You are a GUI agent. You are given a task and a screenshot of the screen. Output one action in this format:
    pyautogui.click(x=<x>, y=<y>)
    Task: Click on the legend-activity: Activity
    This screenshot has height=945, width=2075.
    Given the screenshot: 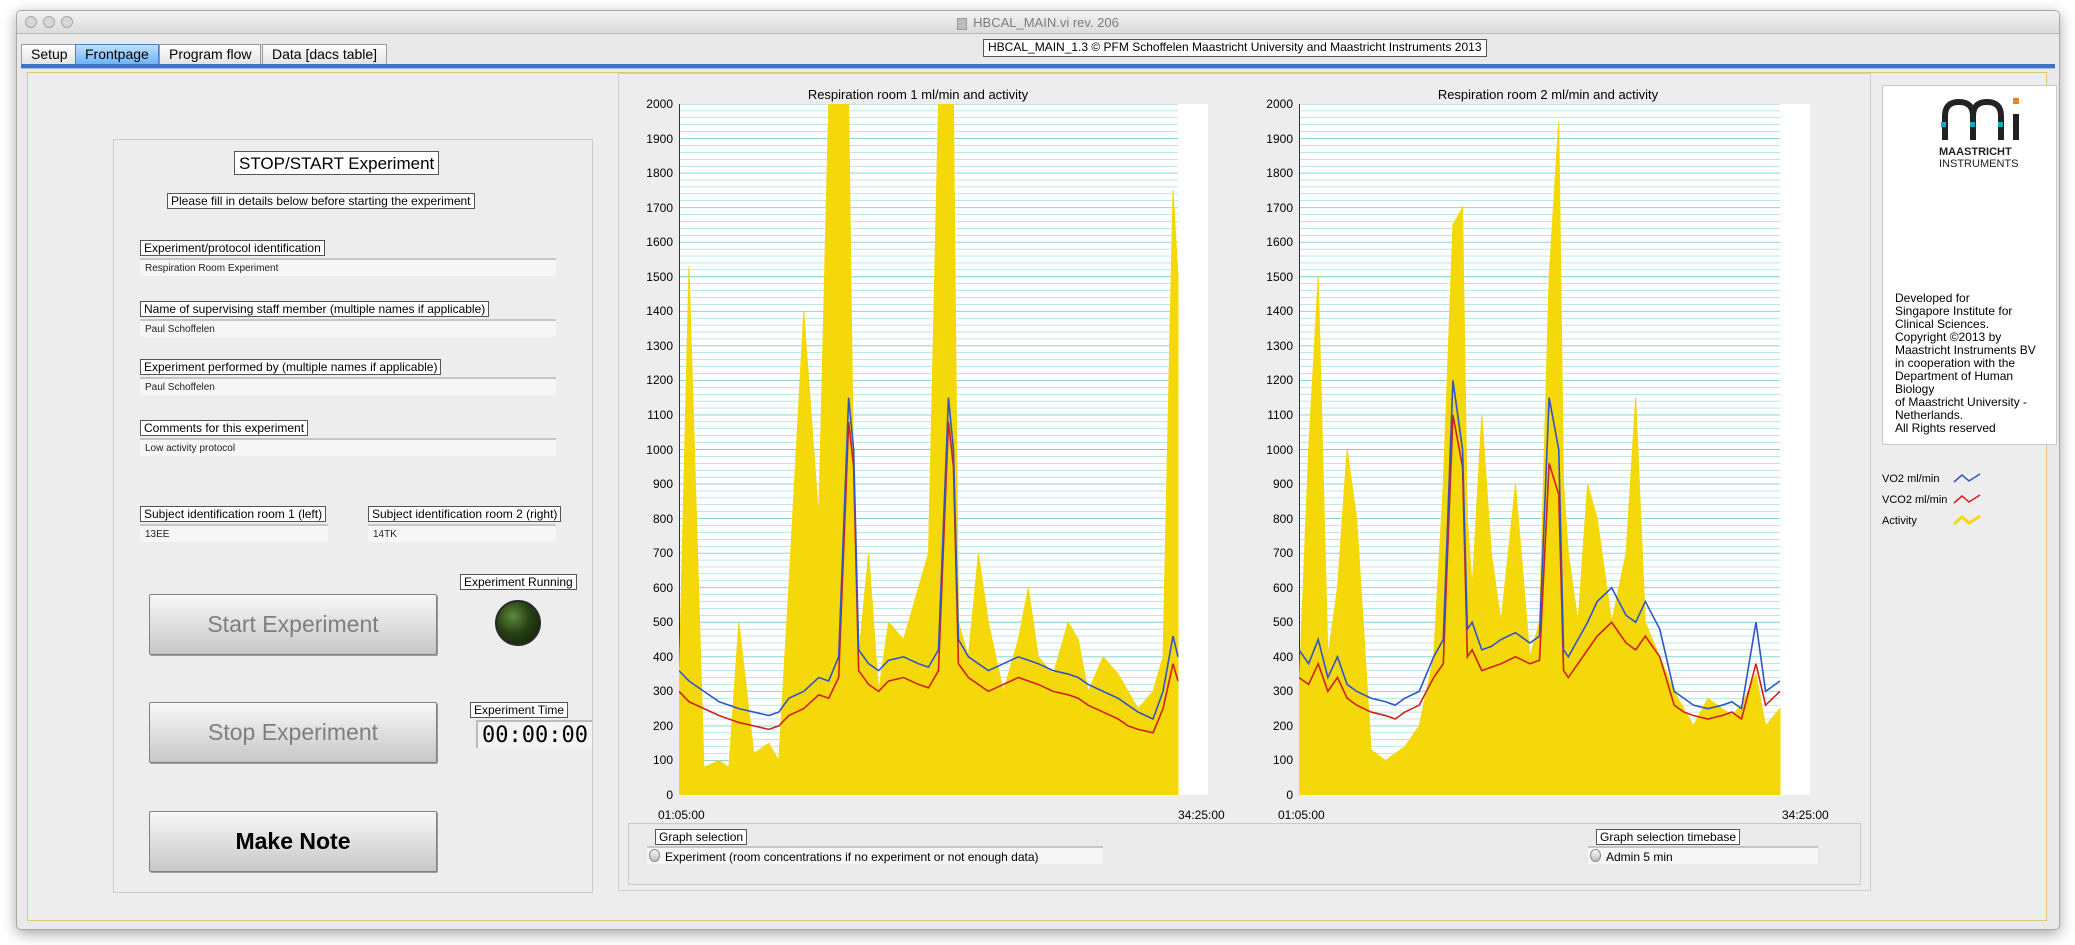 What is the action you would take?
    pyautogui.click(x=1899, y=521)
    